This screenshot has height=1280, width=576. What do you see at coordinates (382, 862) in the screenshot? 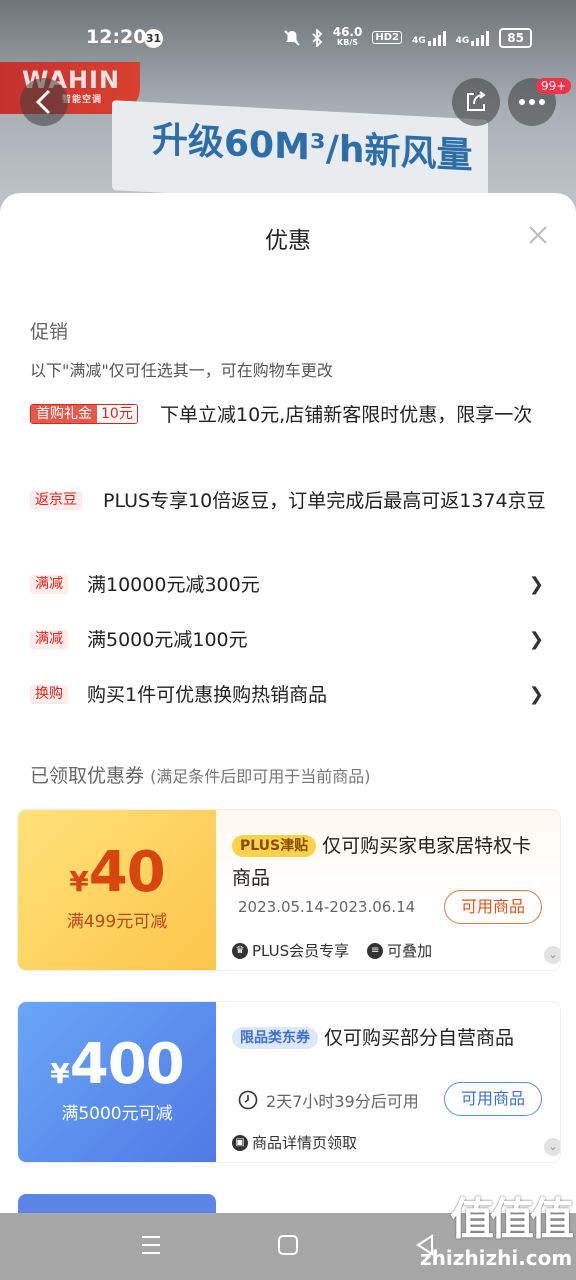
I see `coupon-title: PLUS津贴 仅可购买家电家居特权卡商品` at bounding box center [382, 862].